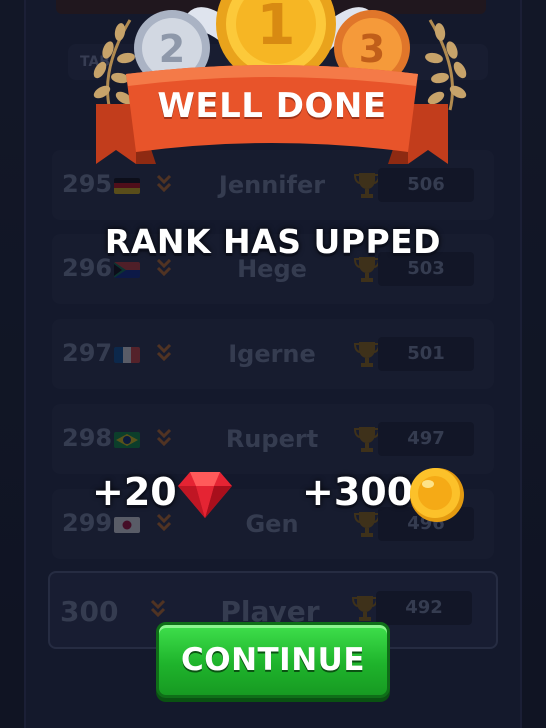 Image resolution: width=546 pixels, height=728 pixels. I want to click on rank-upped-subtitle: RANK HAS UPPED, so click(273, 241).